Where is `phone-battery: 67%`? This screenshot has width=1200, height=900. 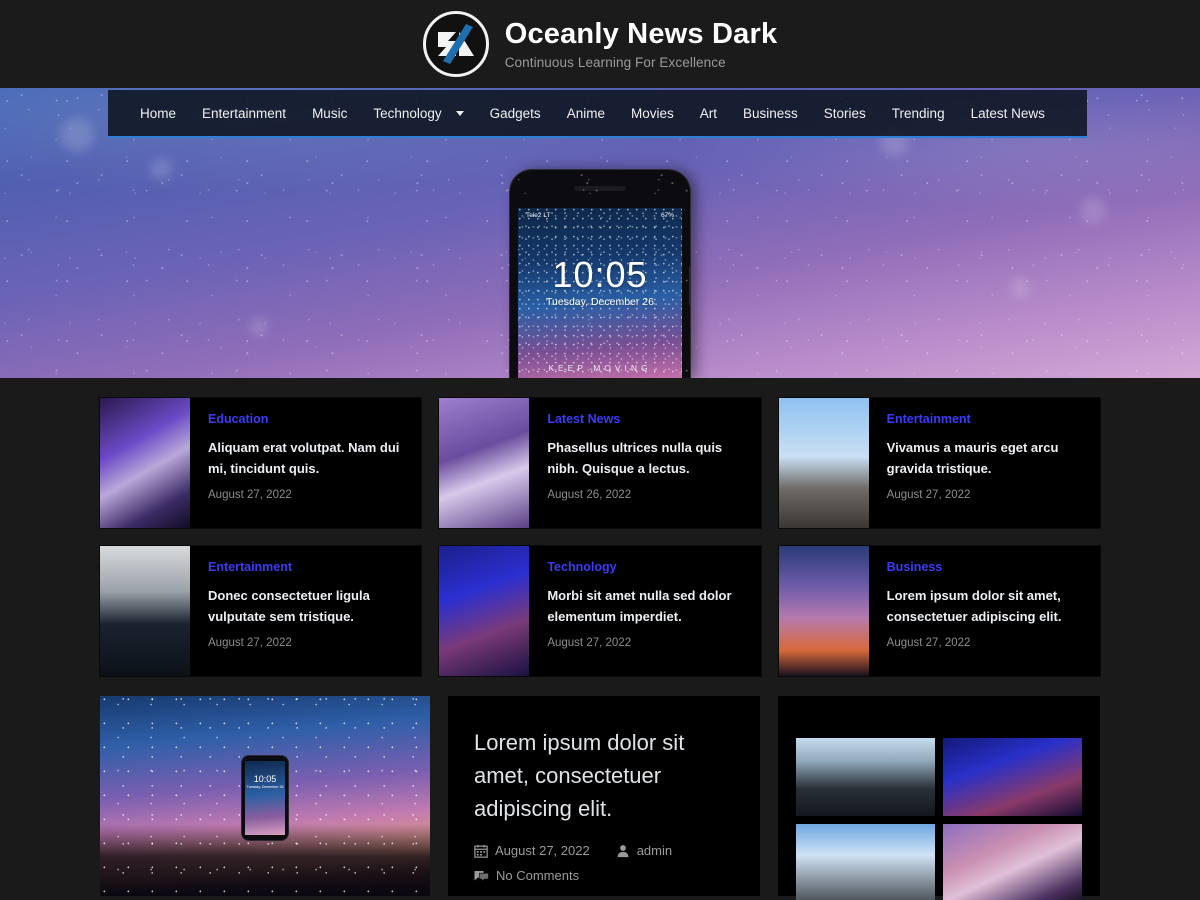 phone-battery: 67% is located at coordinates (667, 215).